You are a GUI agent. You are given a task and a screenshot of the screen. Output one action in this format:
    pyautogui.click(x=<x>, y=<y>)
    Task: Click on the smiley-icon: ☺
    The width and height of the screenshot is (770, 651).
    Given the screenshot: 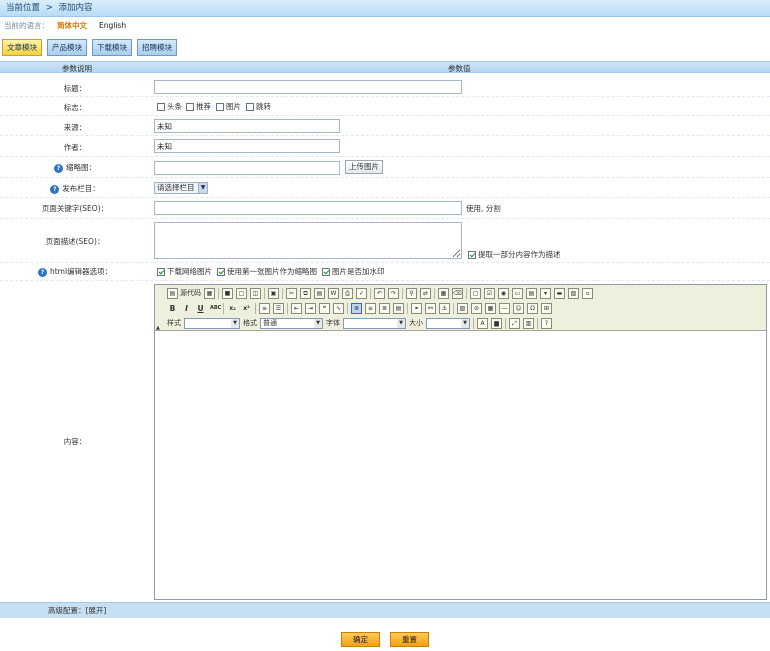 What is the action you would take?
    pyautogui.click(x=518, y=308)
    